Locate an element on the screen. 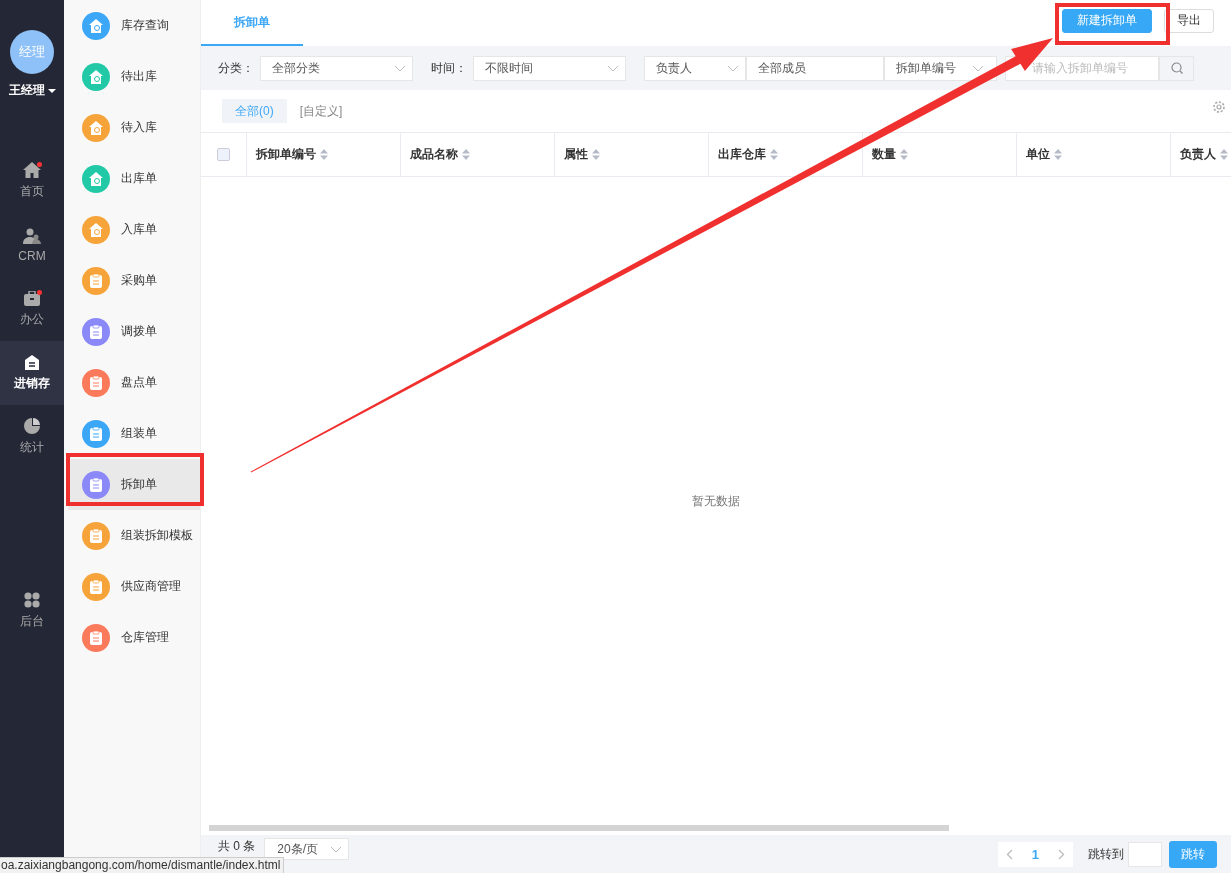 The width and height of the screenshot is (1231, 873). user-name: 王经理 is located at coordinates (26, 90).